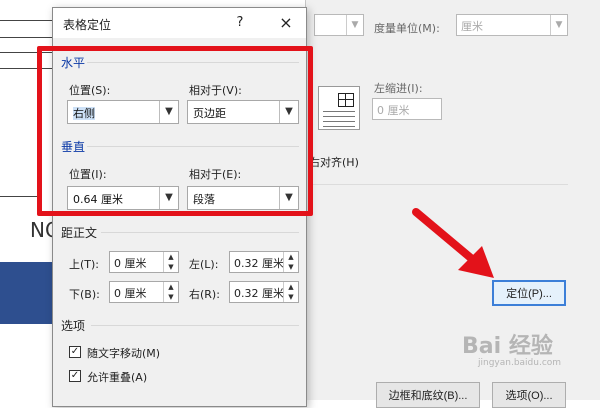  I want to click on annotation-arrow-icon, so click(453, 243).